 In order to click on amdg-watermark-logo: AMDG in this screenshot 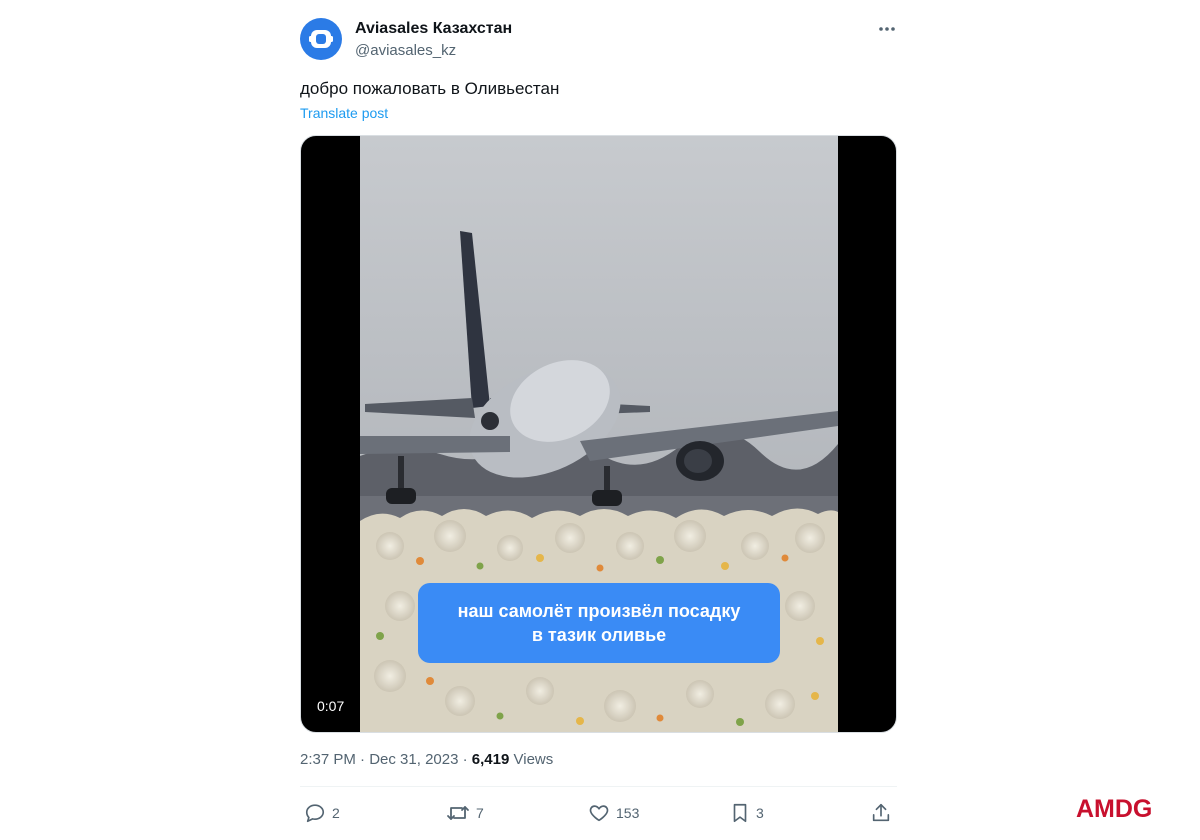, I will do `click(1126, 808)`.